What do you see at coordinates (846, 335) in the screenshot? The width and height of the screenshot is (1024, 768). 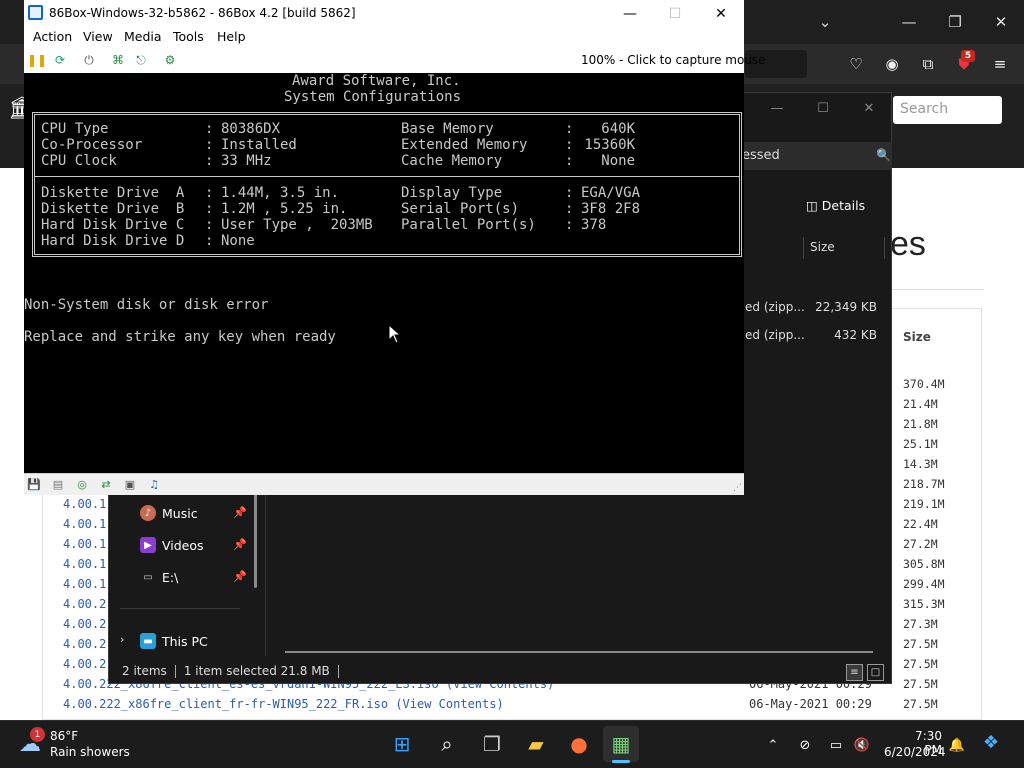 I see `file-size-cell: 432 KB` at bounding box center [846, 335].